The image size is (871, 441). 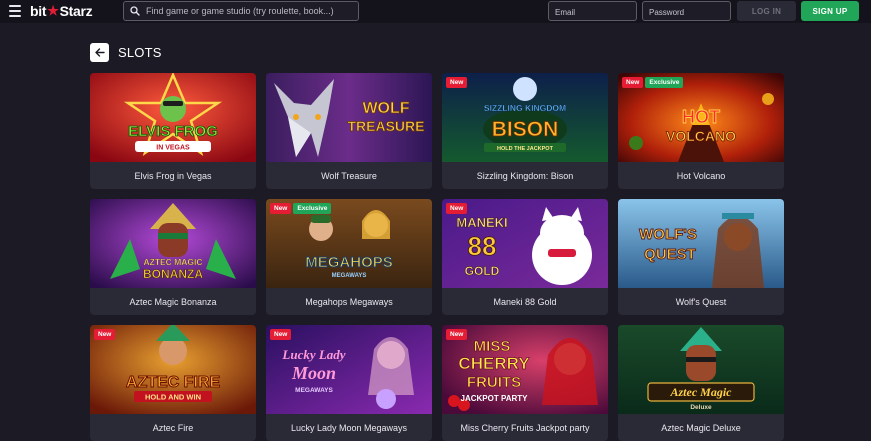 What do you see at coordinates (314, 390) in the screenshot?
I see `art-tagline: MEGAWAYS` at bounding box center [314, 390].